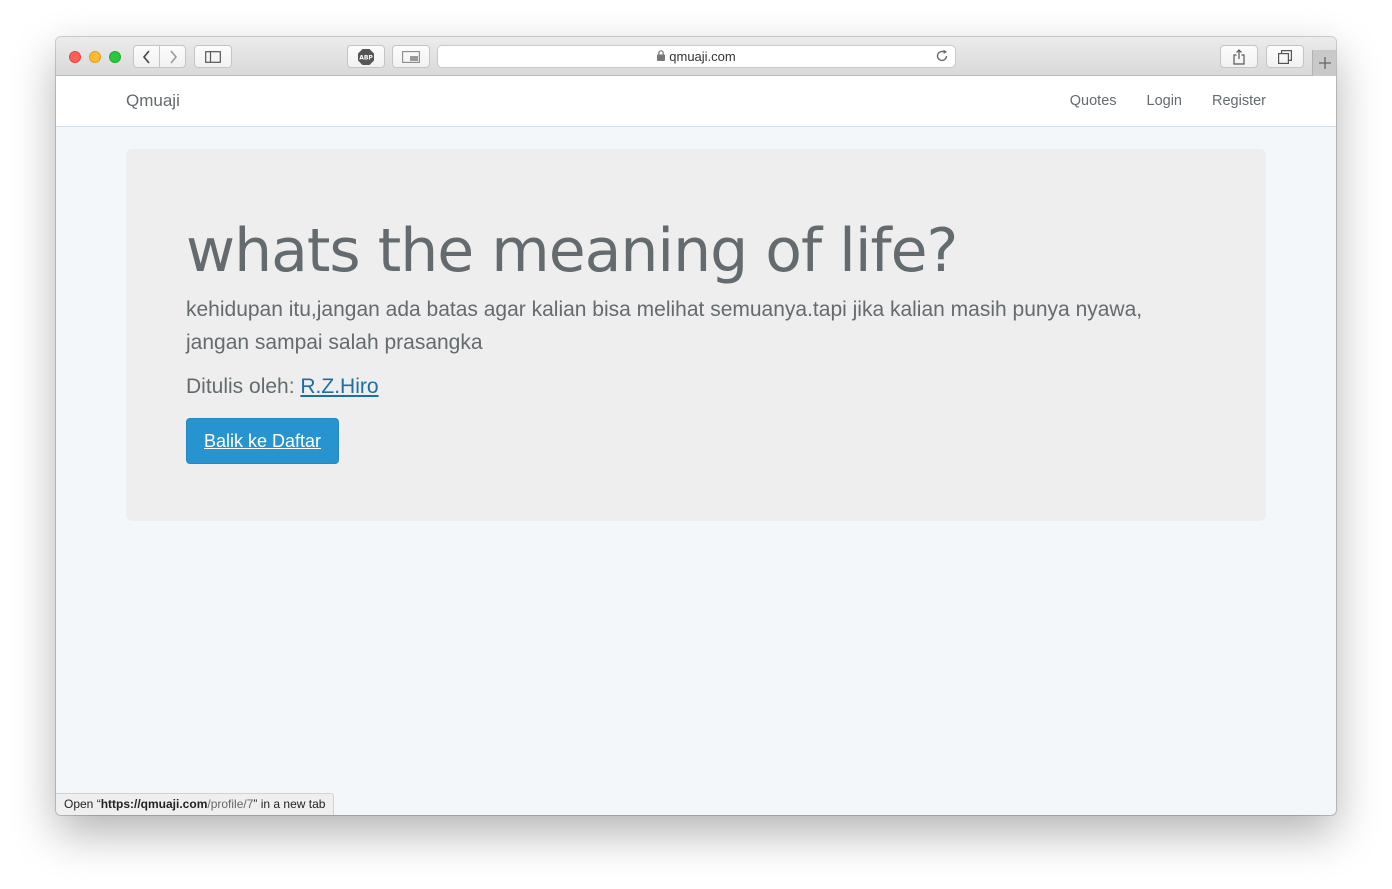  I want to click on status-prefix: Open “, so click(82, 804).